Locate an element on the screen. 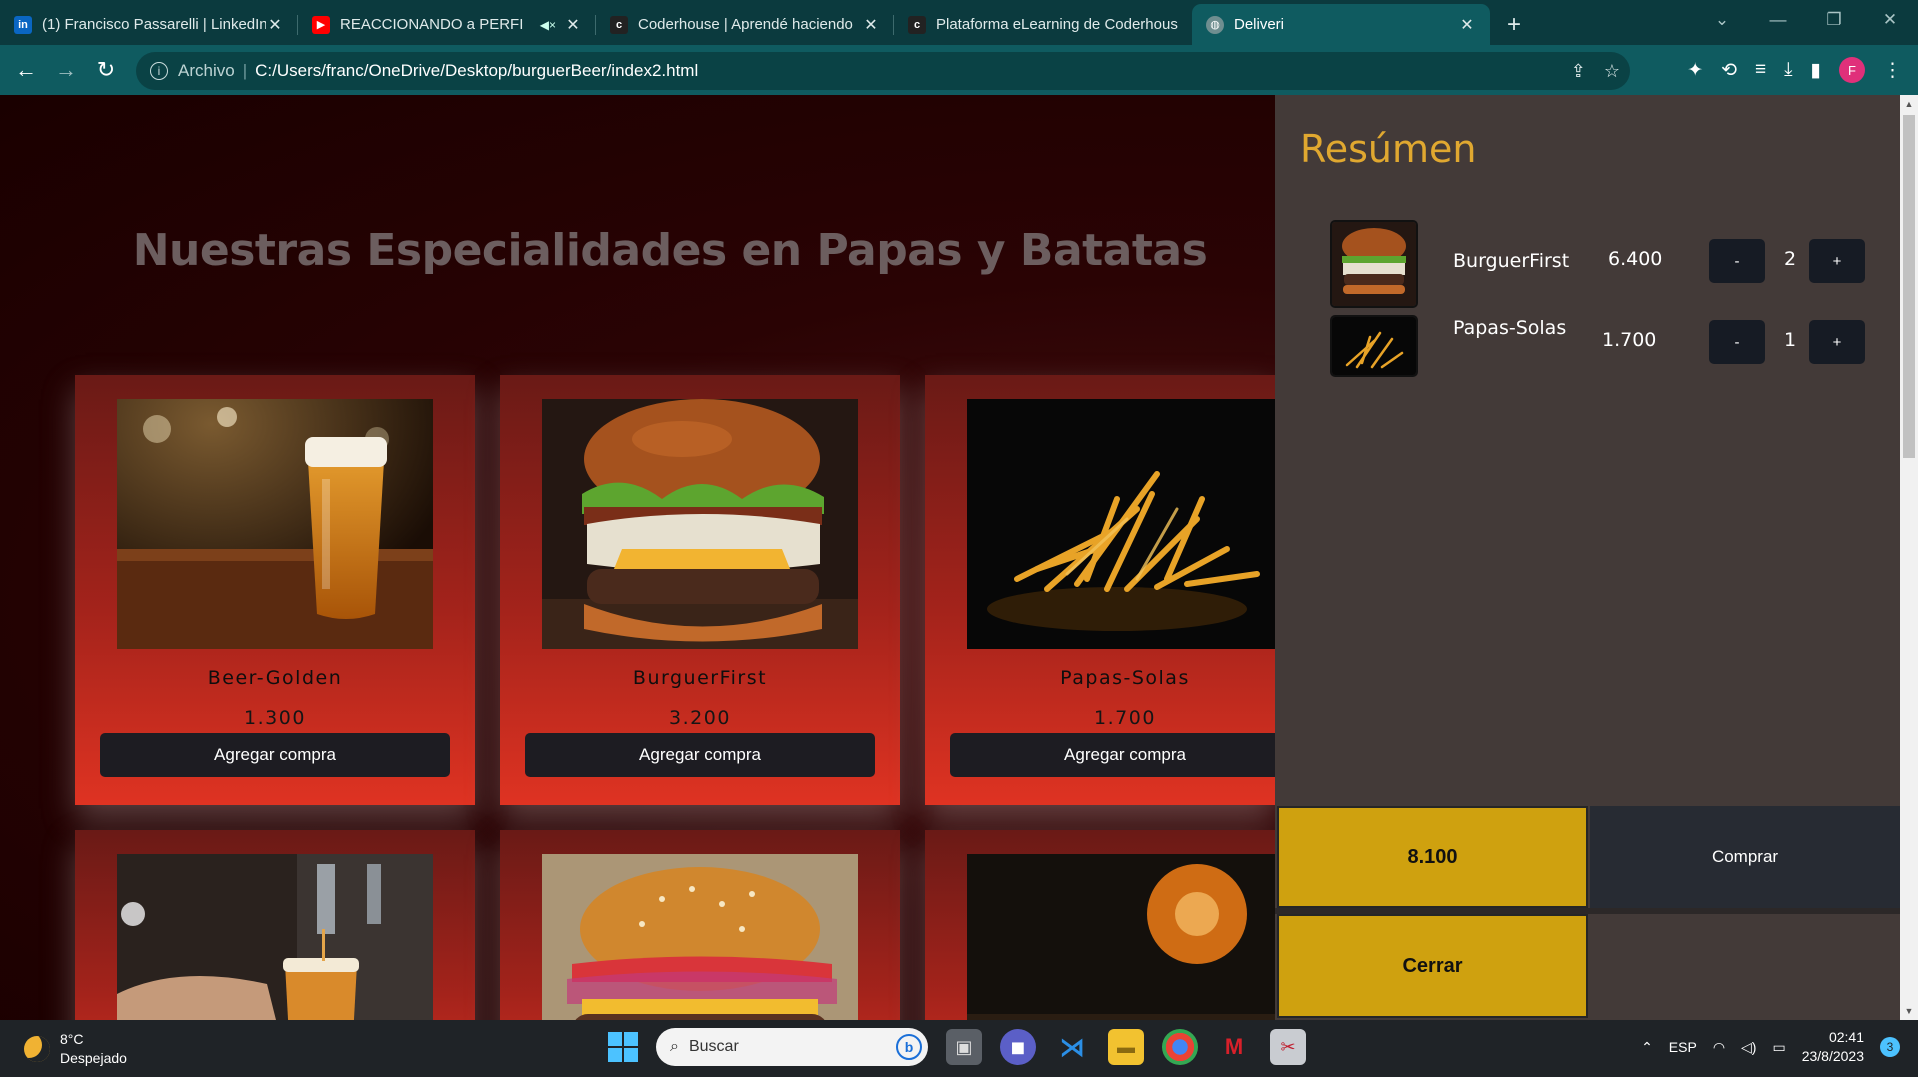  buy-button: Comprar is located at coordinates (1745, 857).